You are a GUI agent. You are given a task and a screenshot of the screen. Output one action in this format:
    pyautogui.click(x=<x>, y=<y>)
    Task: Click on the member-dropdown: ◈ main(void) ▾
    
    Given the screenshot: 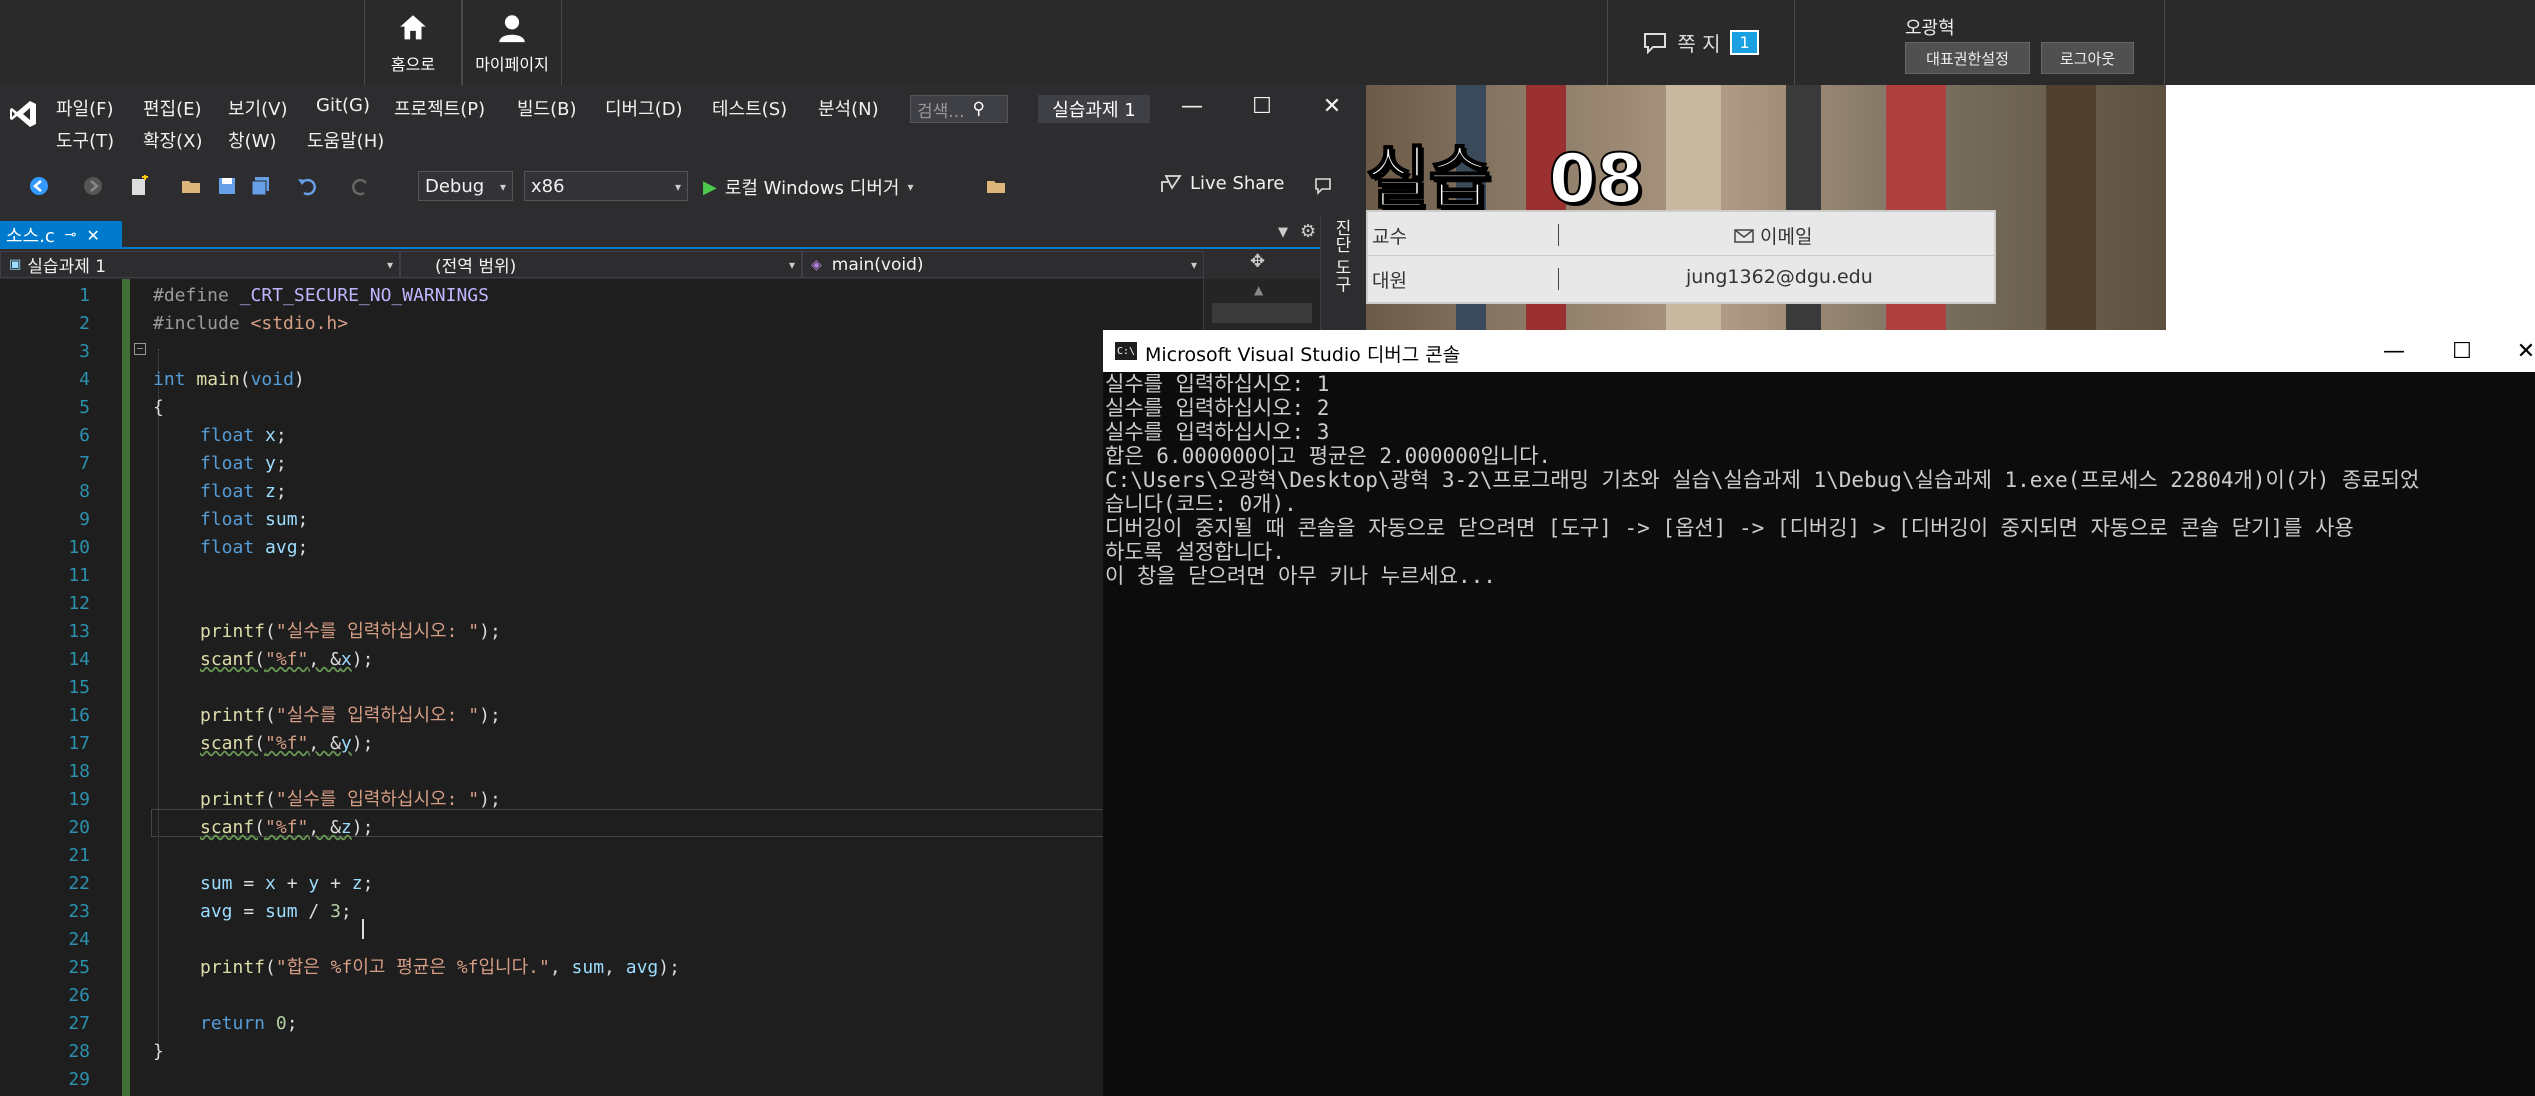 What is the action you would take?
    pyautogui.click(x=1003, y=264)
    